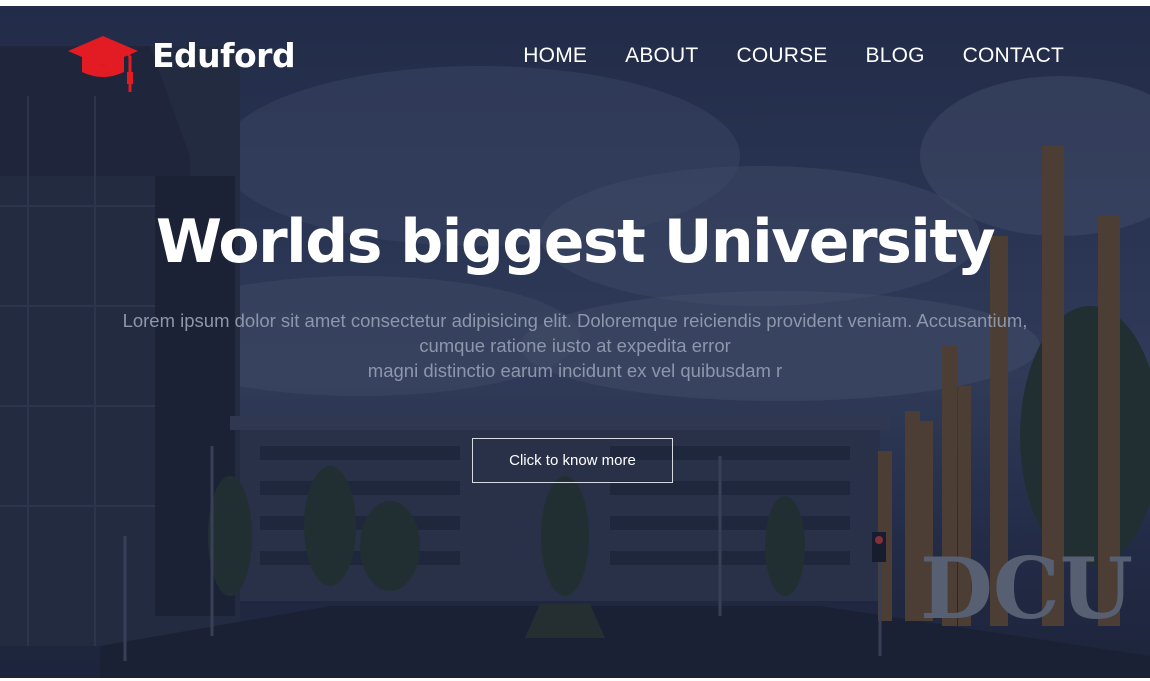 The width and height of the screenshot is (1150, 681). I want to click on navbar: Eduford HOME ABOUT COURSE BLOG CONTACT, so click(575, 52).